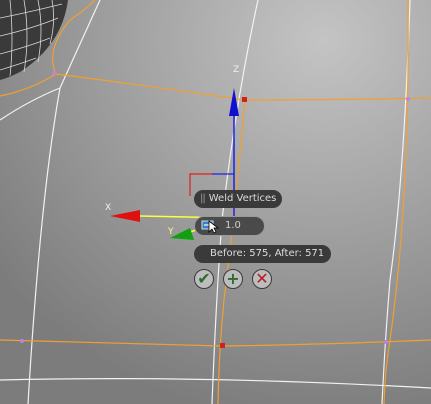  I want to click on weld-caddy-title: || Weld Vertices, so click(238, 199).